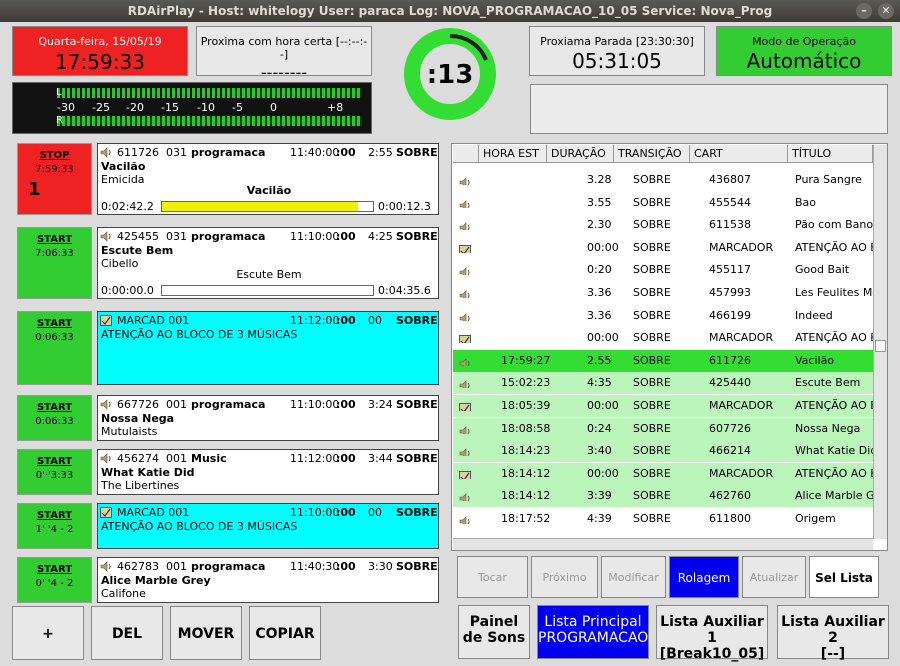  What do you see at coordinates (284, 72) in the screenshot?
I see `next-hard-value: --------` at bounding box center [284, 72].